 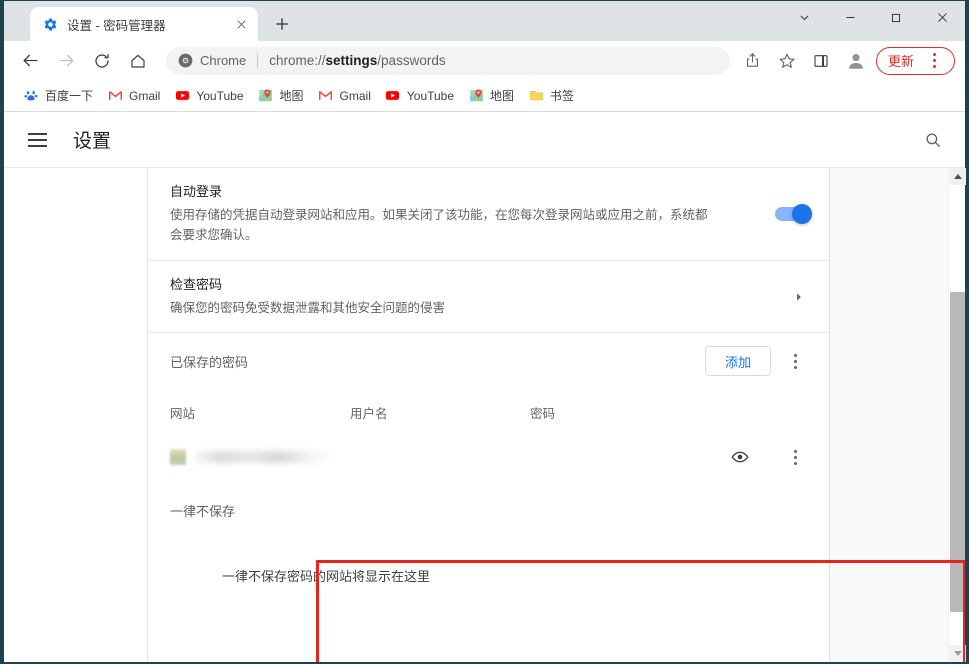 What do you see at coordinates (484, 21) in the screenshot?
I see `tab-strip: 设置 - 密码管理器` at bounding box center [484, 21].